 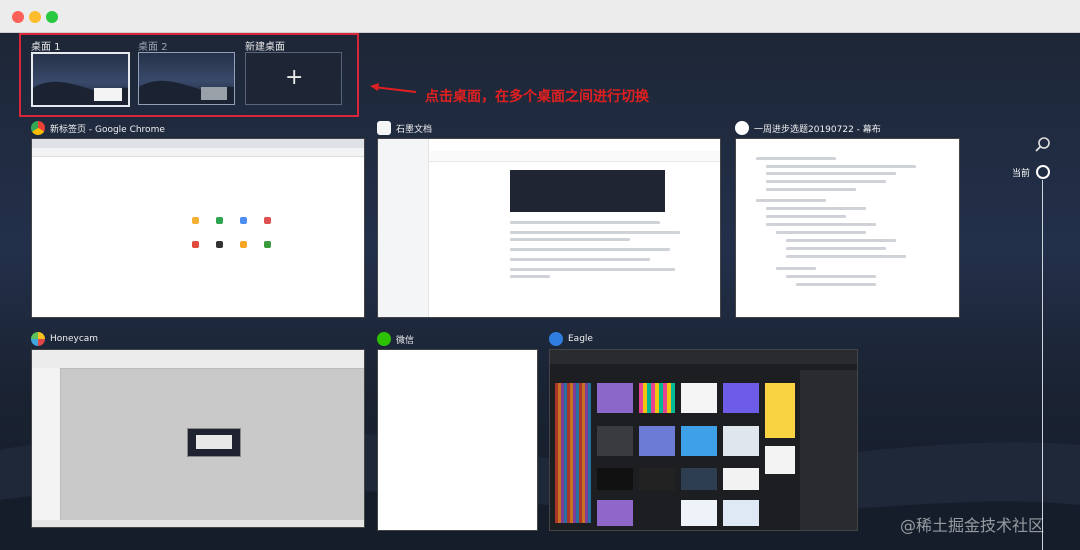 I want to click on honeycam-preview, so click(x=214, y=442).